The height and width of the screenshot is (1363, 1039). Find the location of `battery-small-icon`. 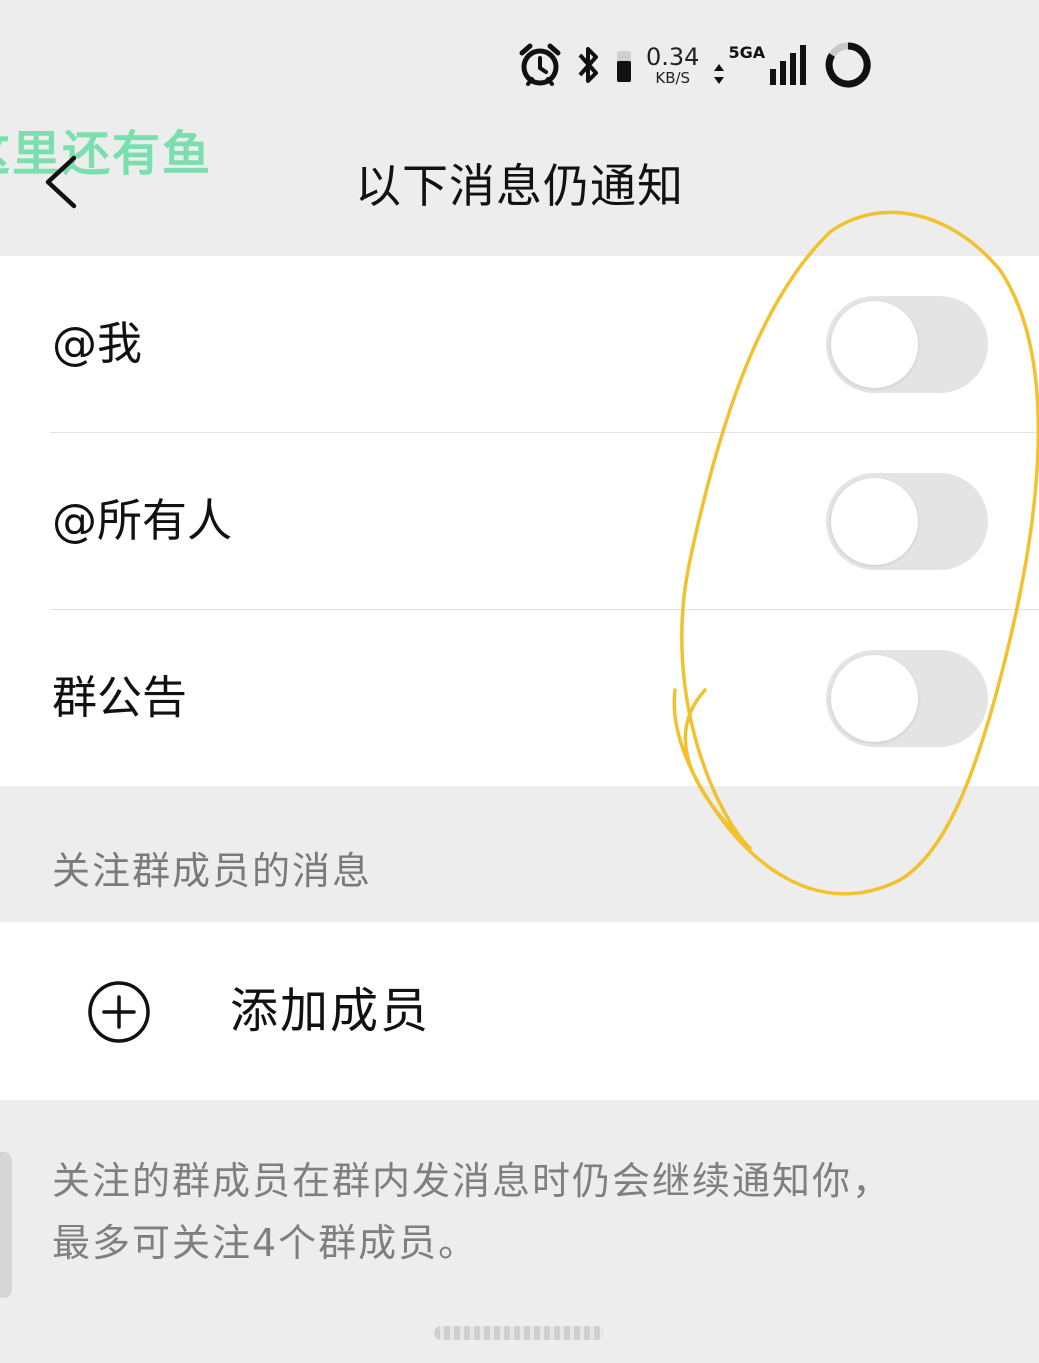

battery-small-icon is located at coordinates (624, 66).